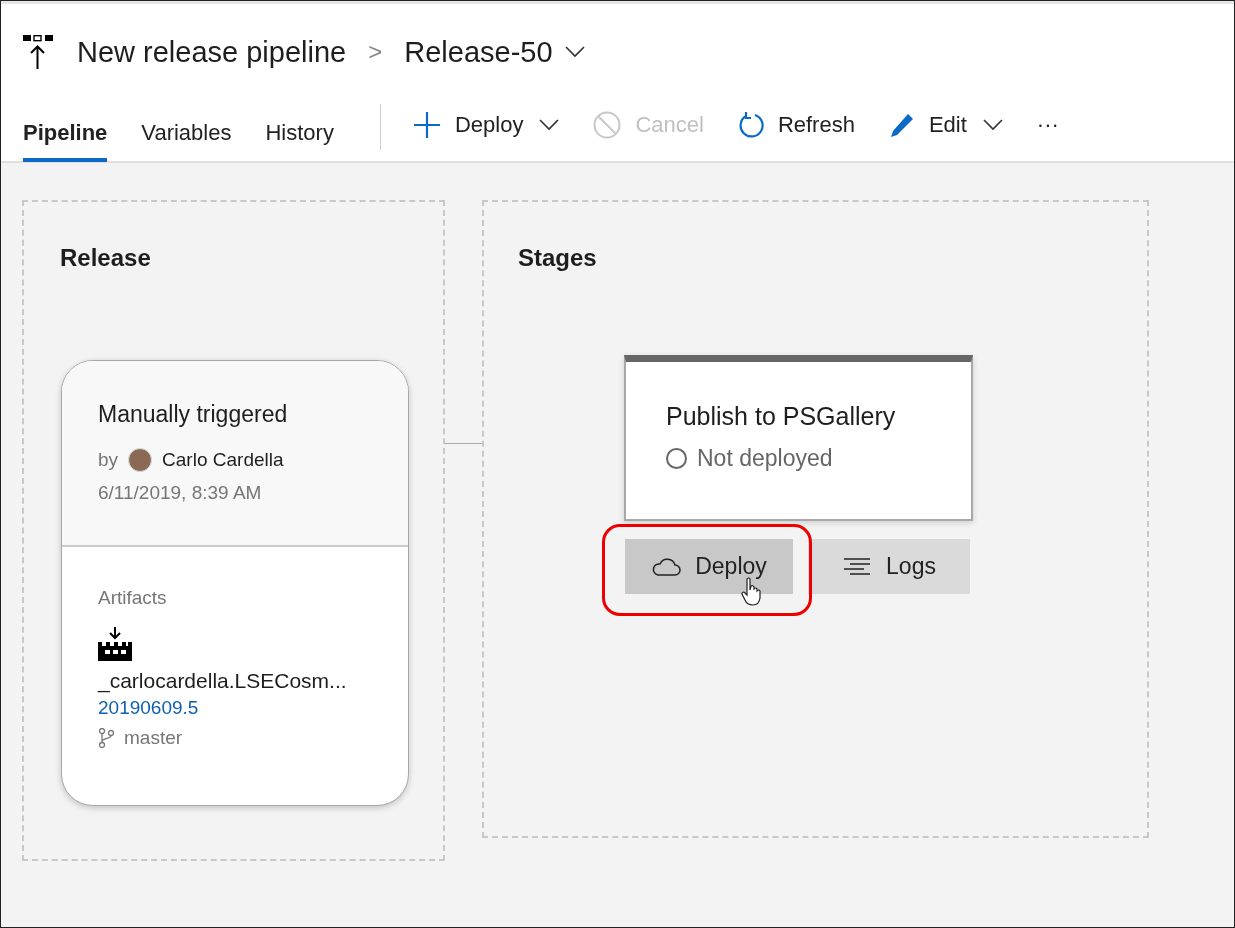 The image size is (1235, 928). I want to click on stage-card: Publish to PSGallery Not deployed, so click(798, 438).